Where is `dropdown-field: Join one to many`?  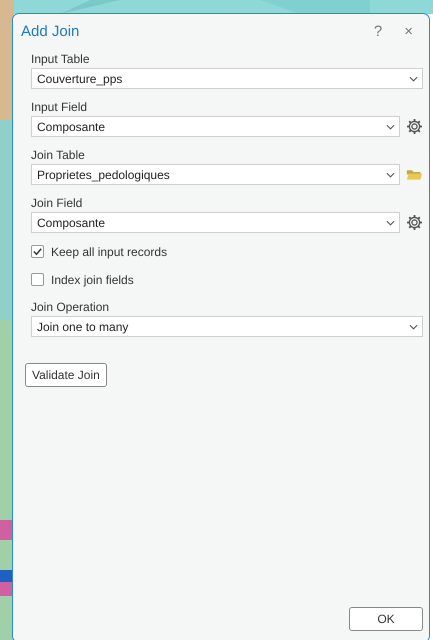
dropdown-field: Join one to many is located at coordinates (227, 326).